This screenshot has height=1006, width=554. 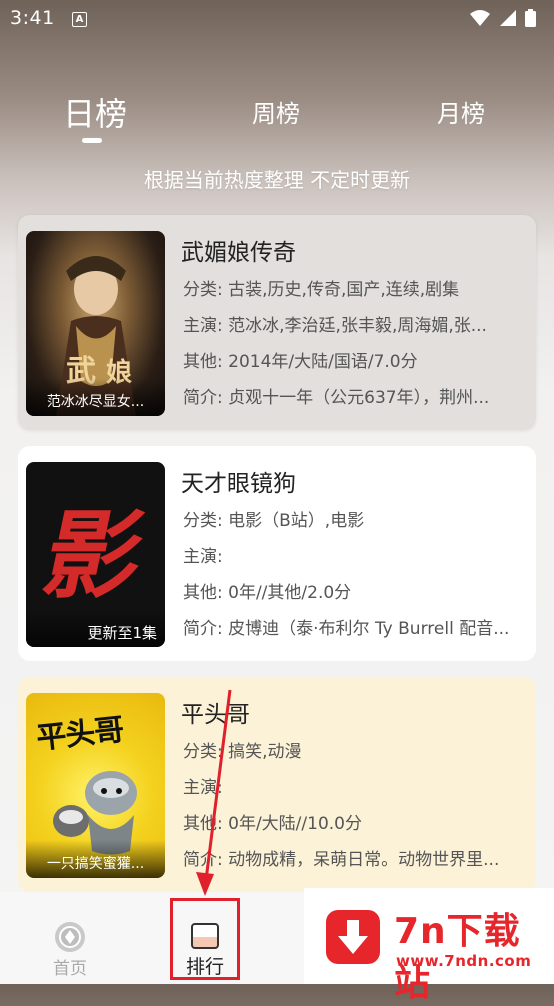 What do you see at coordinates (480, 18) in the screenshot?
I see `wifi-icon` at bounding box center [480, 18].